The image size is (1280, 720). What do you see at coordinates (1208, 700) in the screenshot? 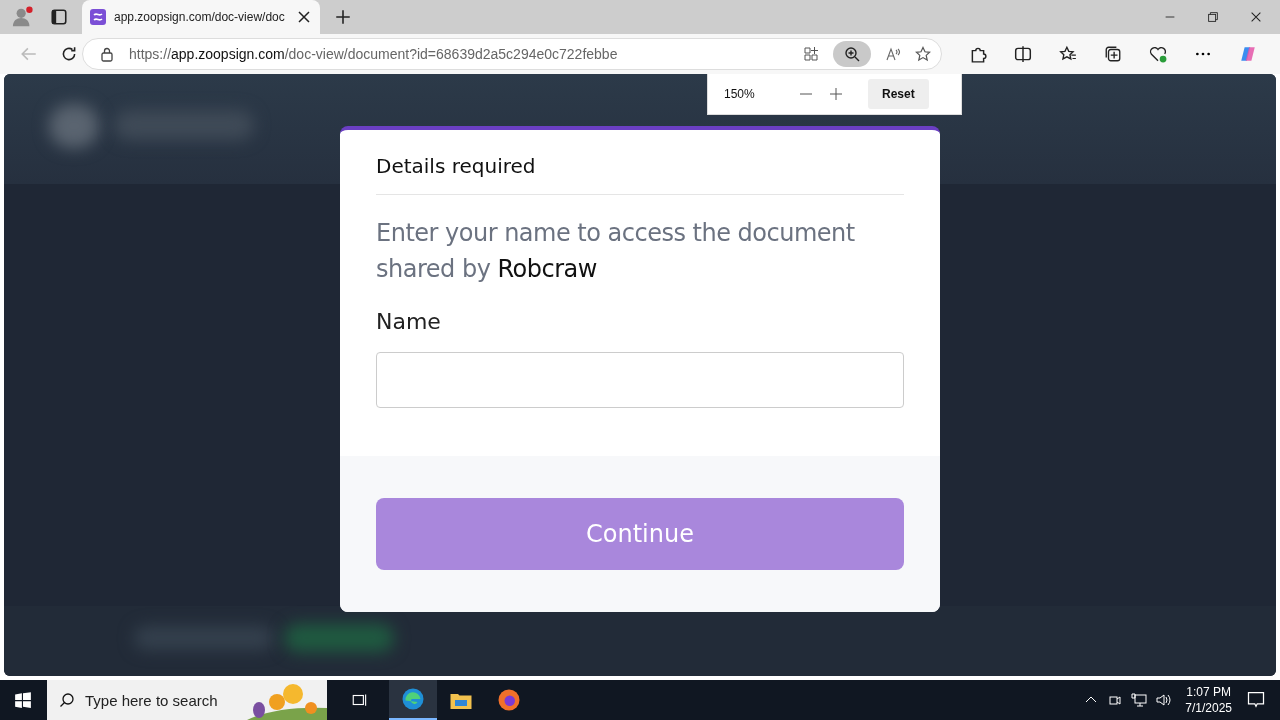
I see `clock: 1:07 PM 7/1/2025` at bounding box center [1208, 700].